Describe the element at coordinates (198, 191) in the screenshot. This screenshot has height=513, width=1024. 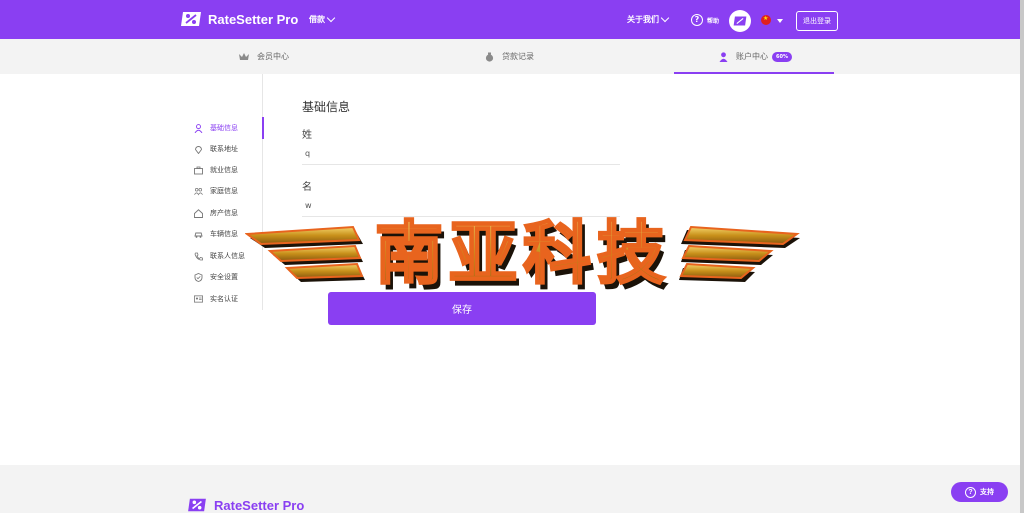
I see `family-icon` at that location.